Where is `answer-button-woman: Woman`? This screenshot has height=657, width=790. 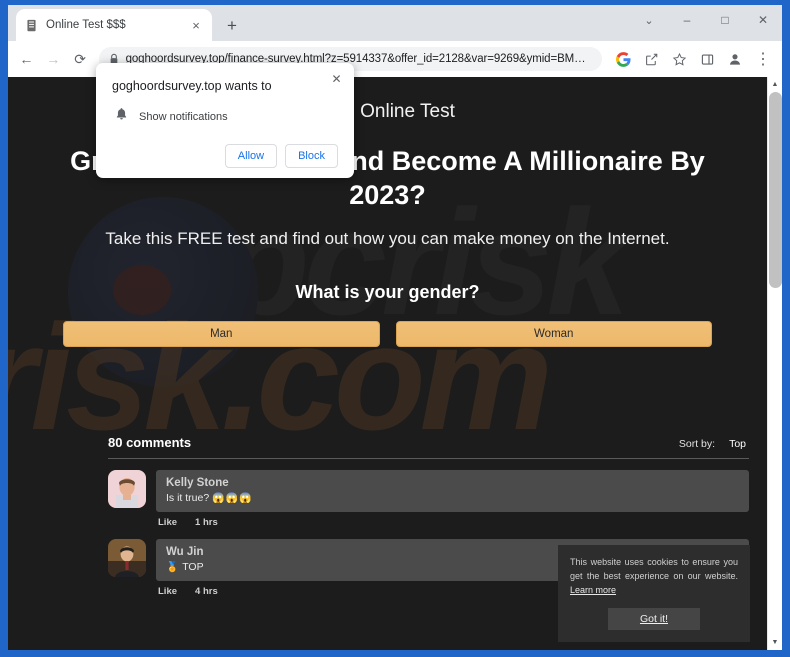 answer-button-woman: Woman is located at coordinates (553, 333).